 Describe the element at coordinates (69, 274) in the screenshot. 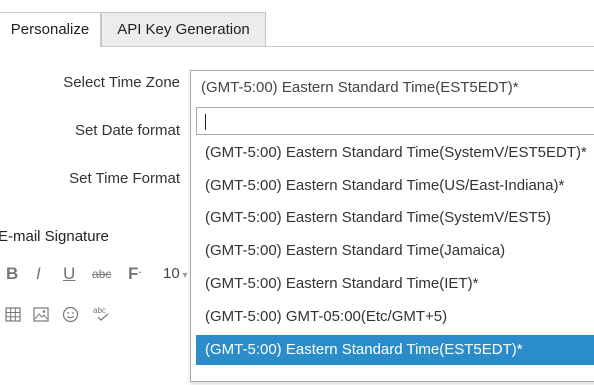

I see `underline-icon: U` at that location.